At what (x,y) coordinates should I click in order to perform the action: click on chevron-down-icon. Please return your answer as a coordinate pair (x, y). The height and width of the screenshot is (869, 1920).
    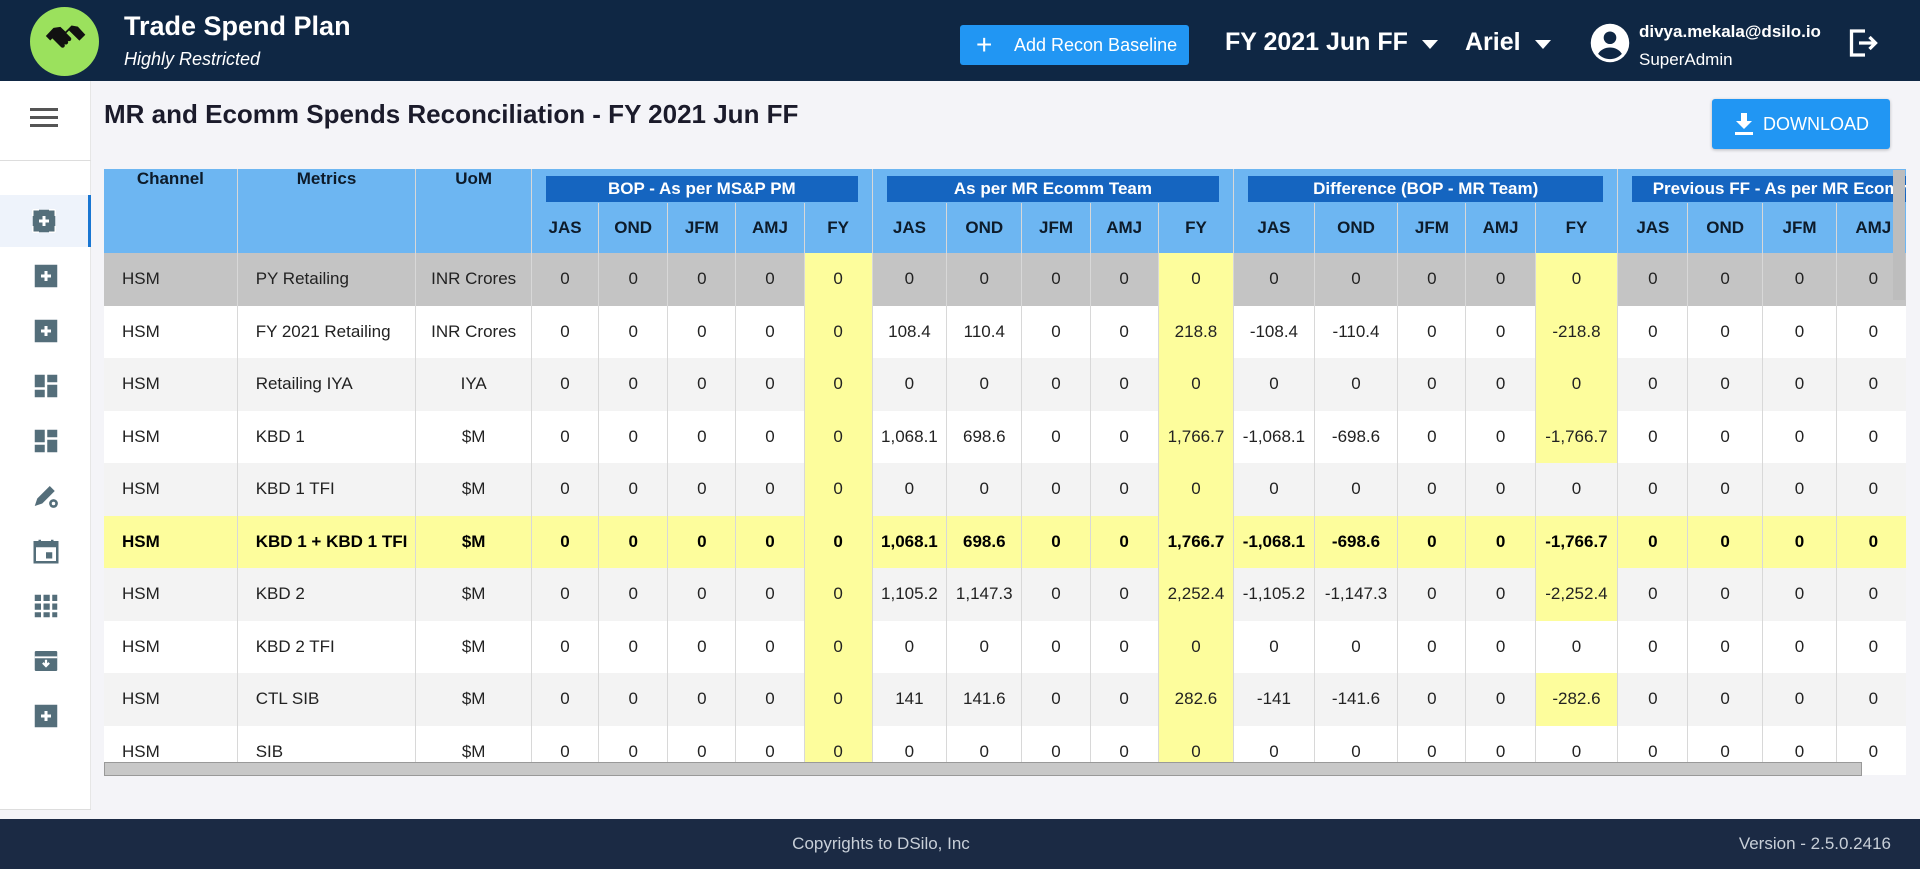
    Looking at the image, I should click on (1542, 44).